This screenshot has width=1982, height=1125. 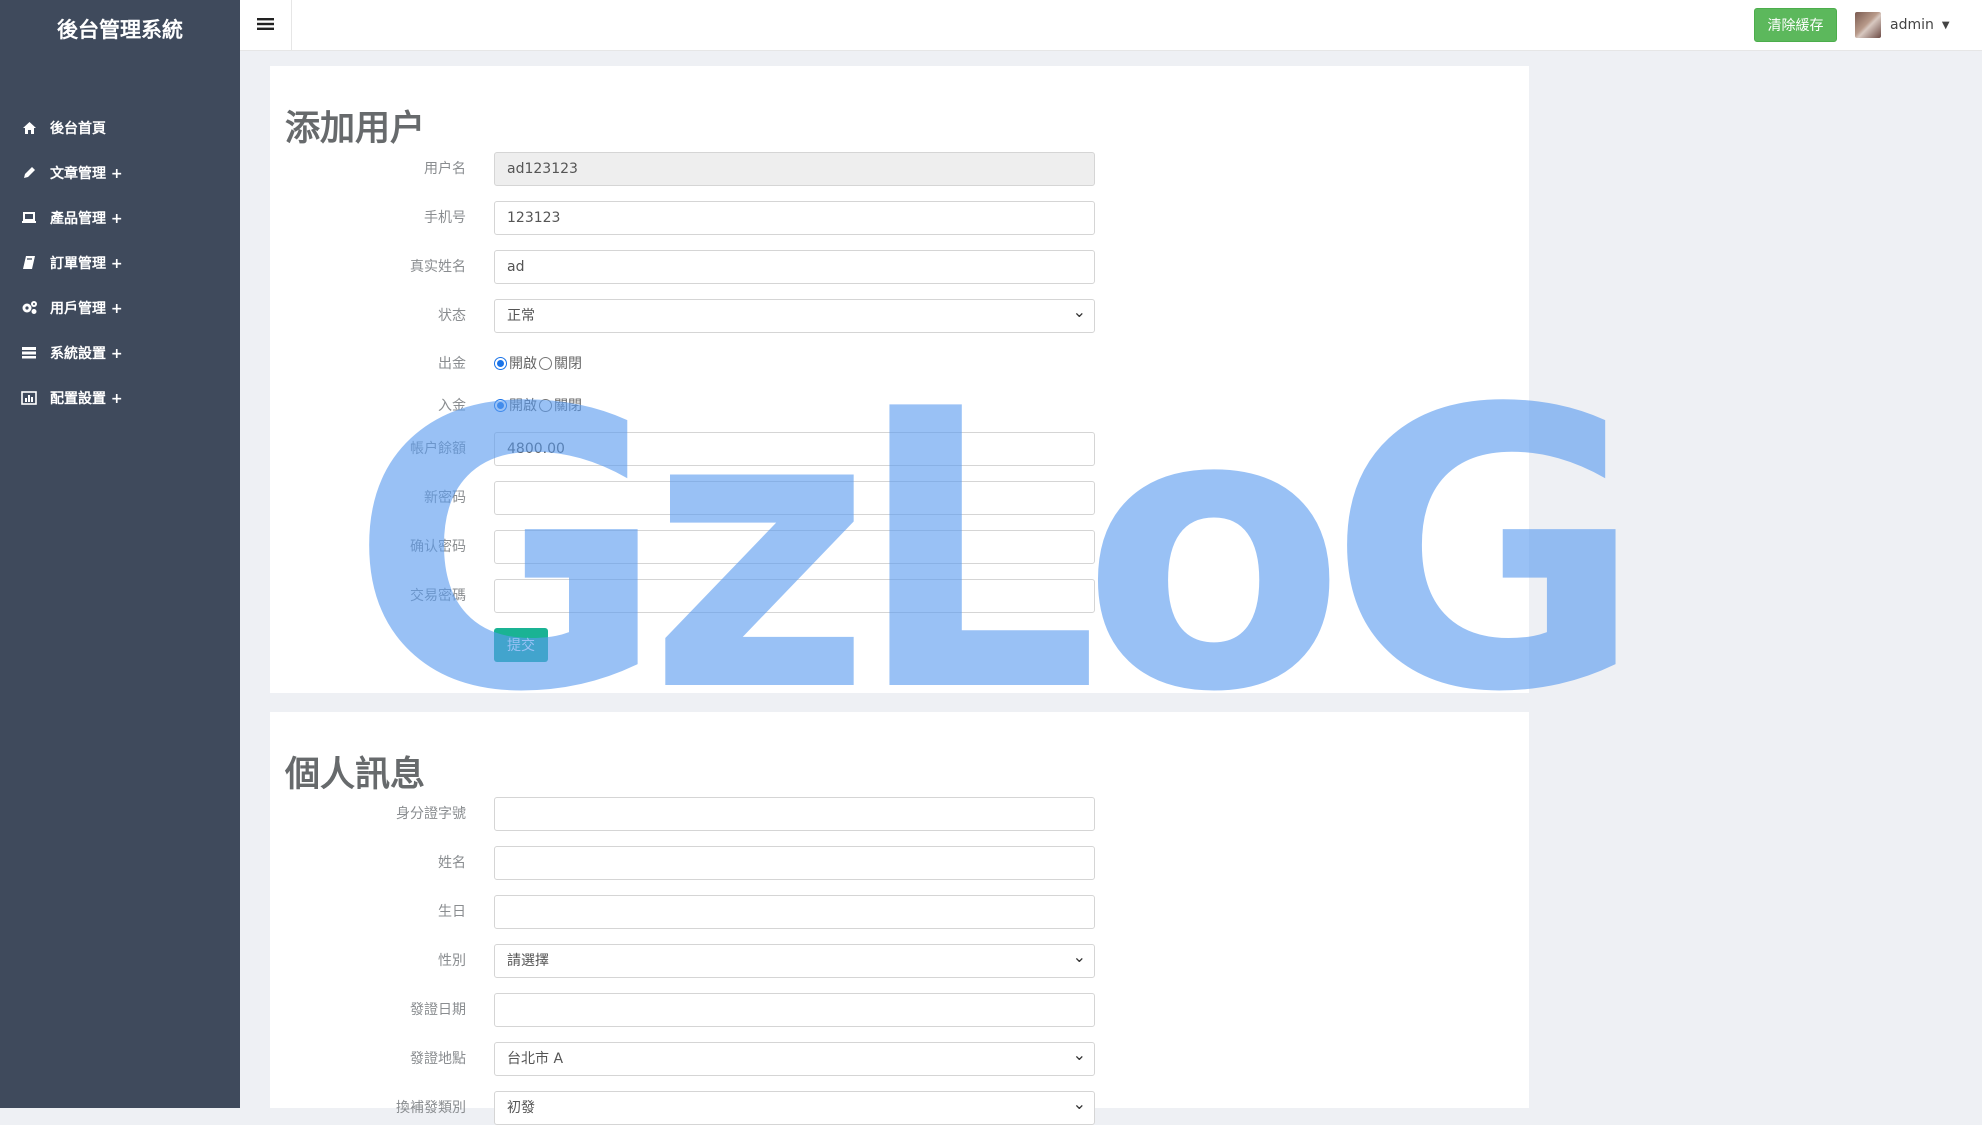 I want to click on menu-toggle-button, so click(x=266, y=25).